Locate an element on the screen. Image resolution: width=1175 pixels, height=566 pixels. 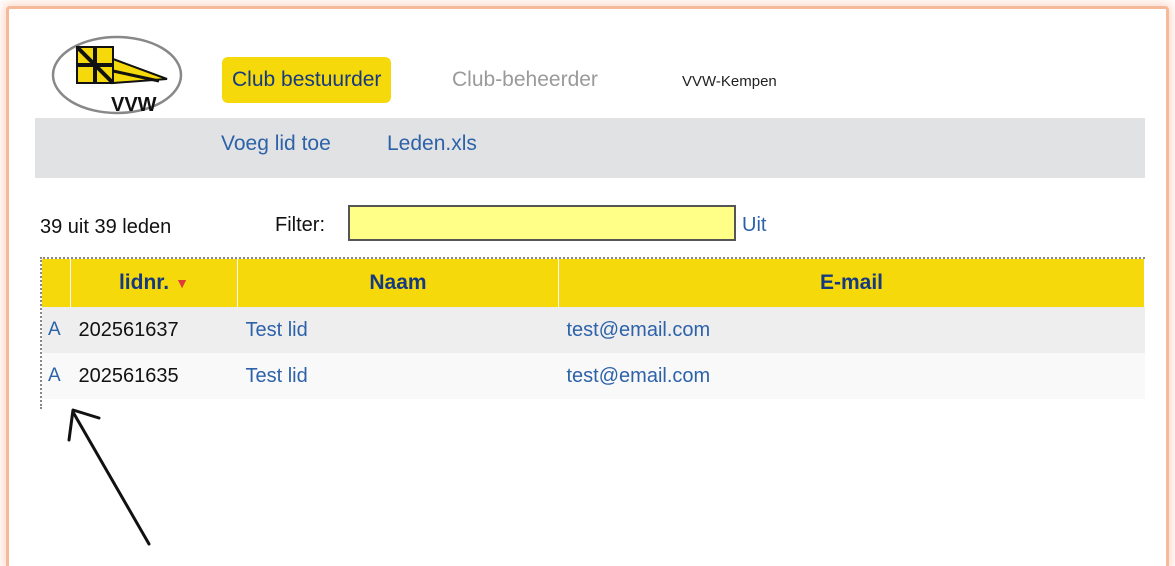
filter-input is located at coordinates (542, 223).